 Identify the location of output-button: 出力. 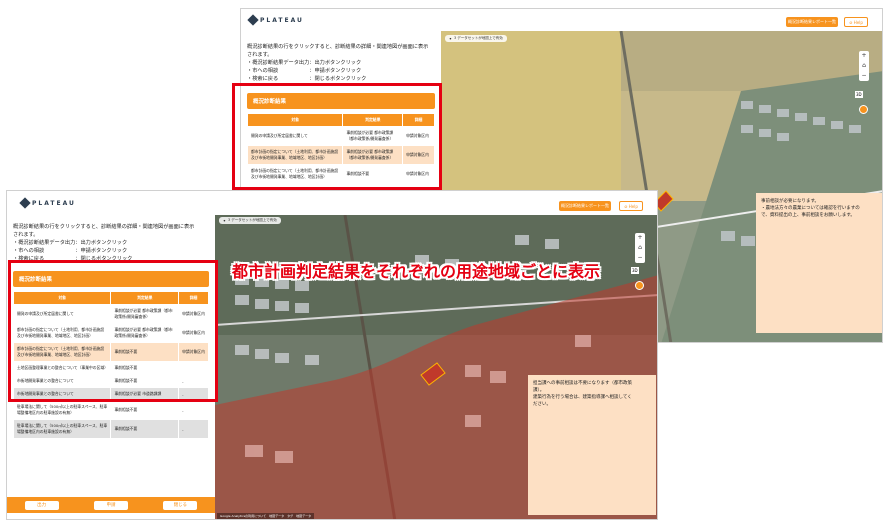
(41, 505).